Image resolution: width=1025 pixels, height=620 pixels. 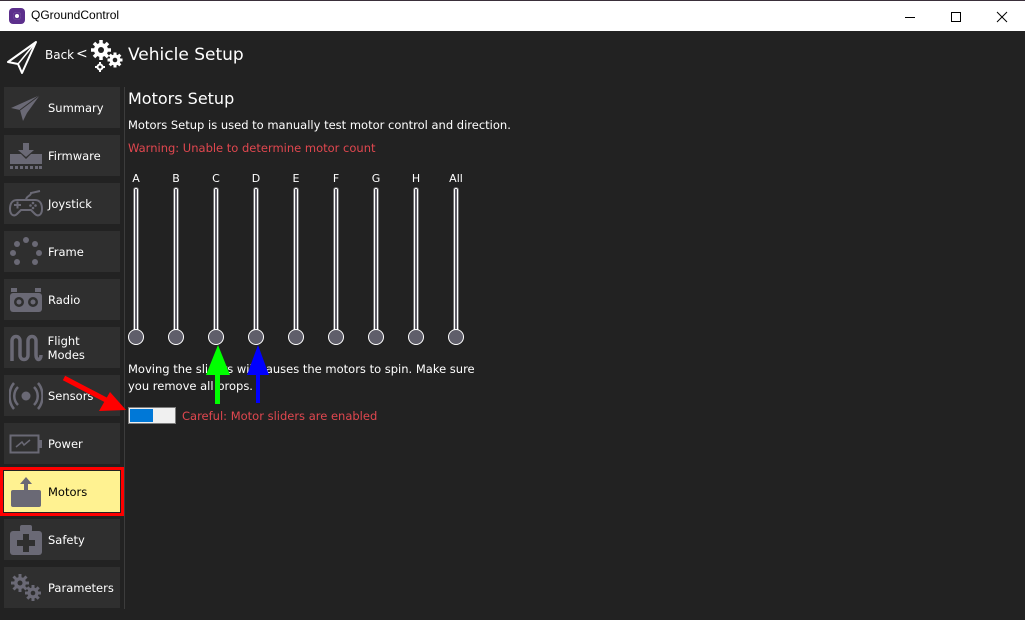 What do you see at coordinates (66, 251) in the screenshot?
I see `sidebar-item-label: Frame` at bounding box center [66, 251].